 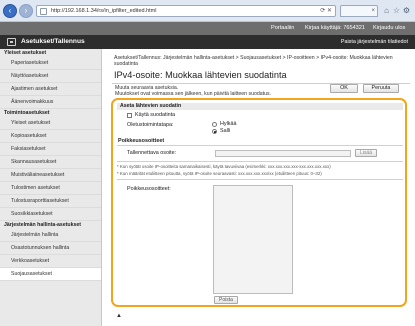 What do you see at coordinates (50, 248) in the screenshot?
I see `sidebar-item-department-id: Osastotunnuksen hallinta` at bounding box center [50, 248].